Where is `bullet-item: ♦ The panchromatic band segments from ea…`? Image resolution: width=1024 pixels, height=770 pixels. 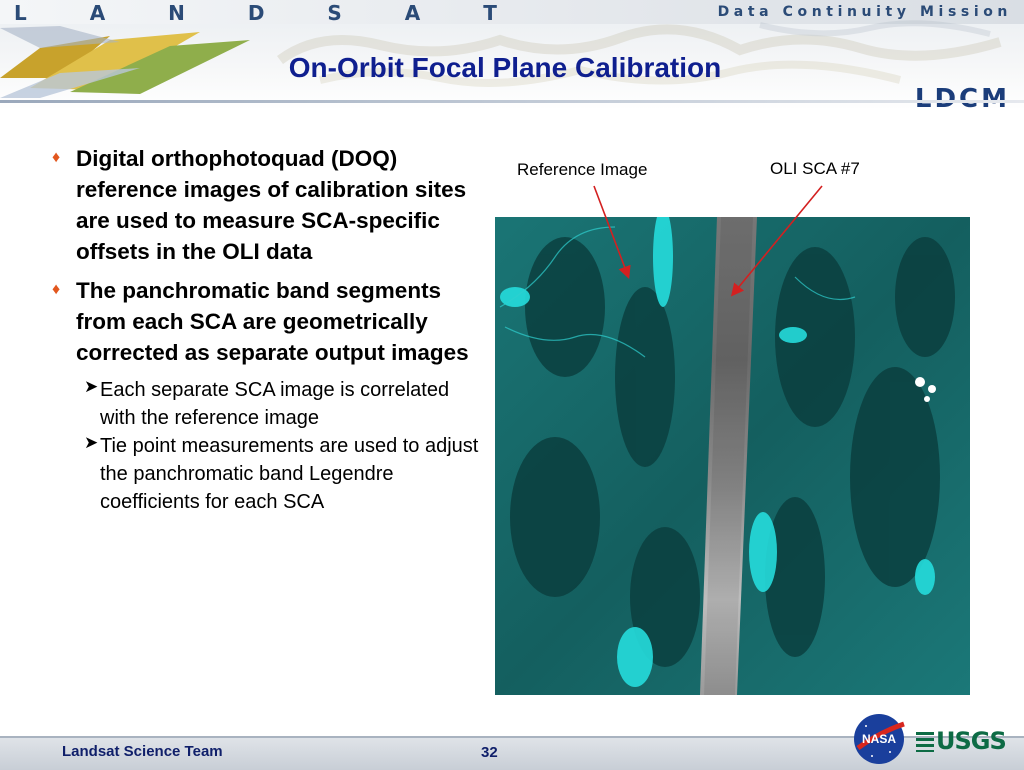 bullet-item: ♦ The panchromatic band segments from ea… is located at coordinates (270, 321).